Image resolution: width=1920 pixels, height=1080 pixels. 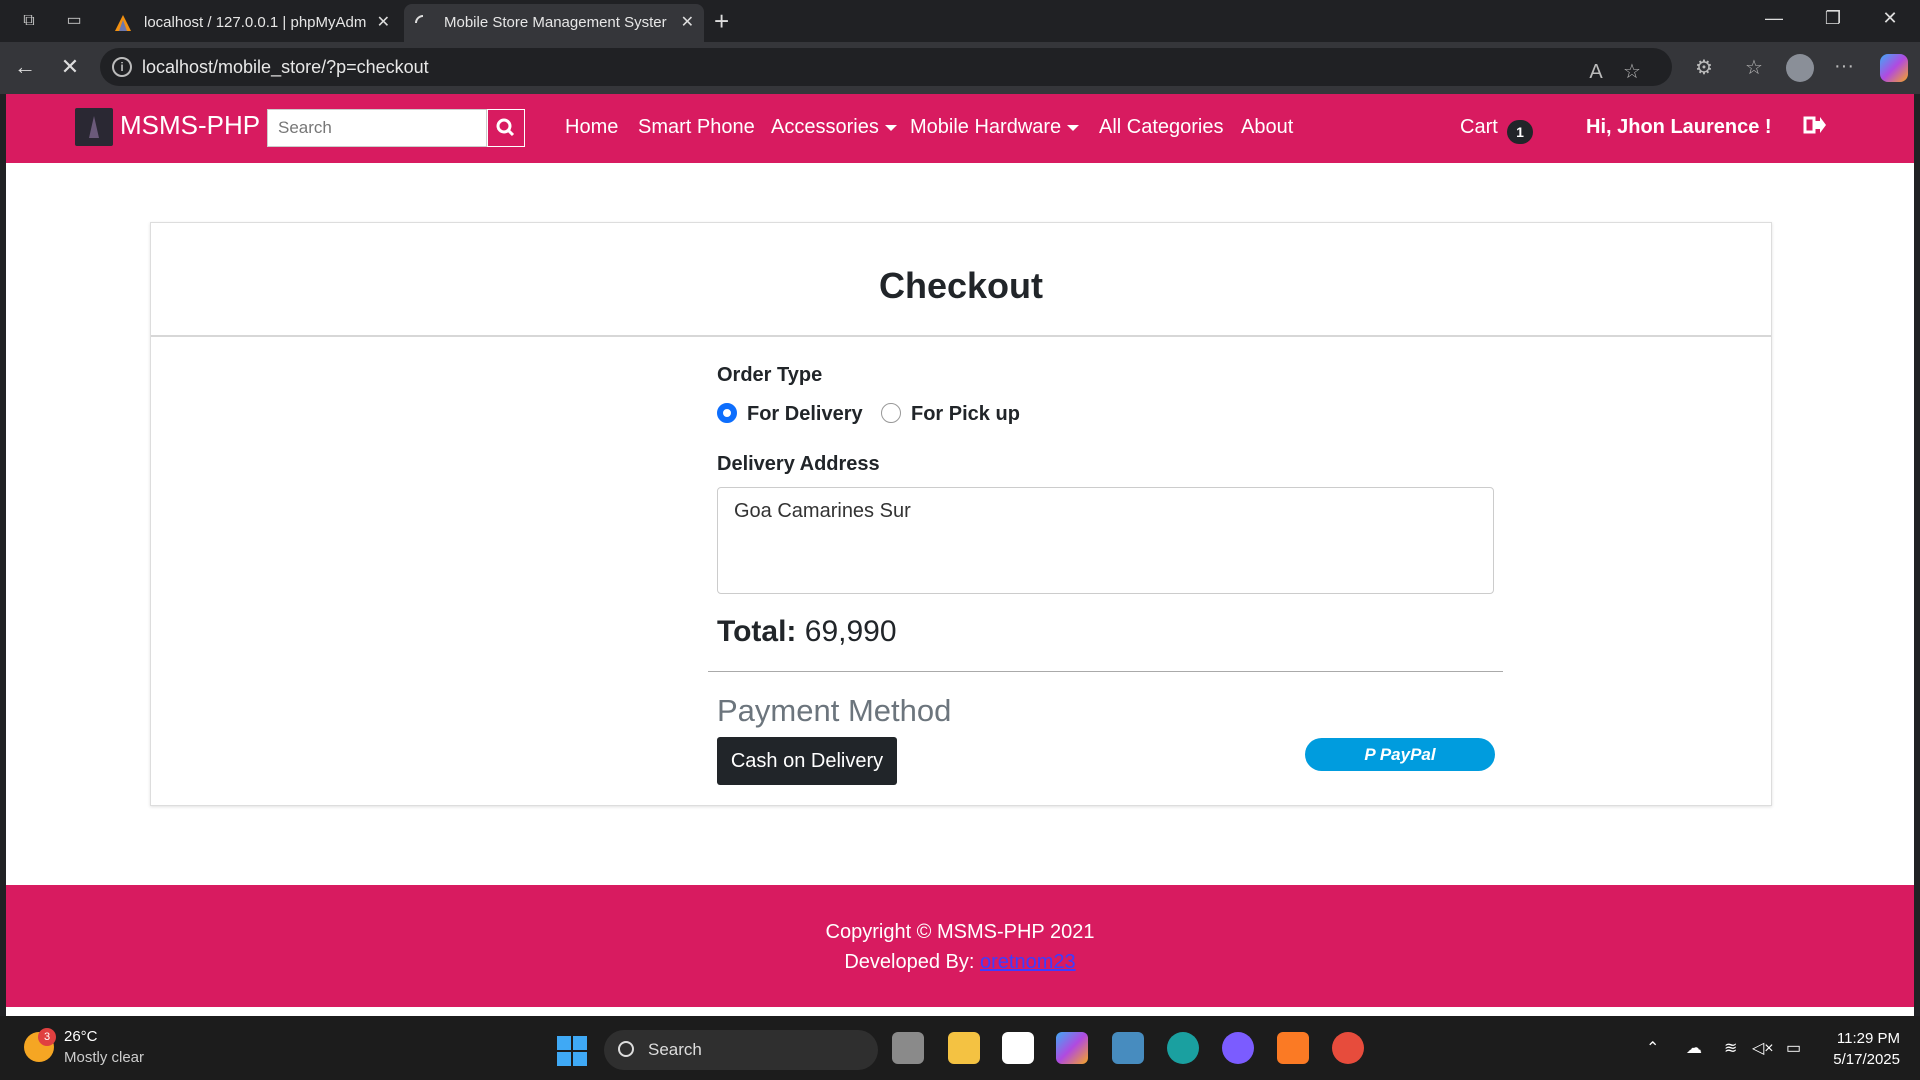 I want to click on nav-mobile-hardware: Mobile Hardware, so click(x=994, y=127).